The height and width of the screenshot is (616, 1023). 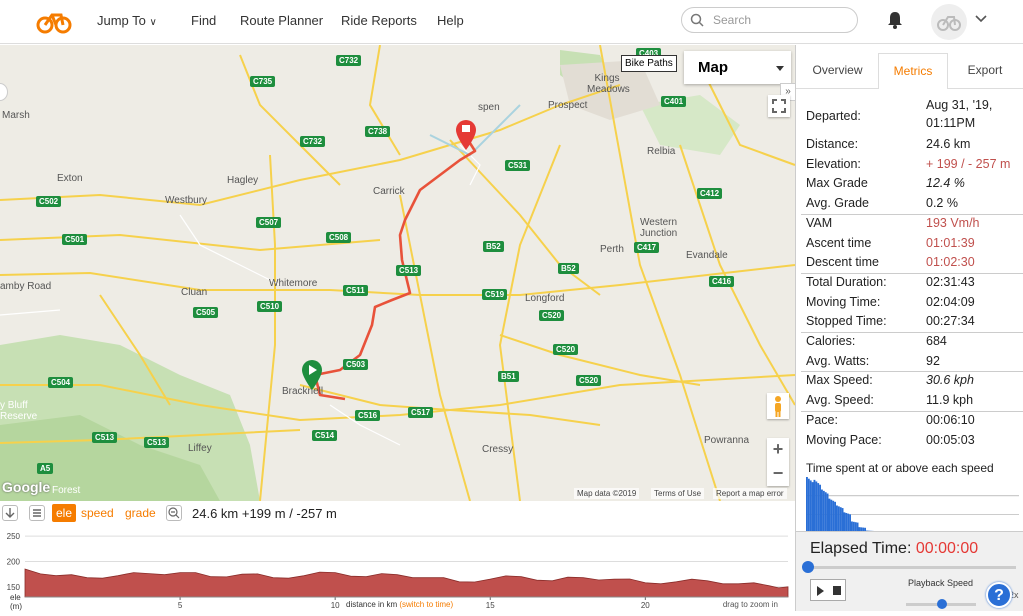 What do you see at coordinates (335, 605) in the screenshot?
I see `x-tick-label: 10` at bounding box center [335, 605].